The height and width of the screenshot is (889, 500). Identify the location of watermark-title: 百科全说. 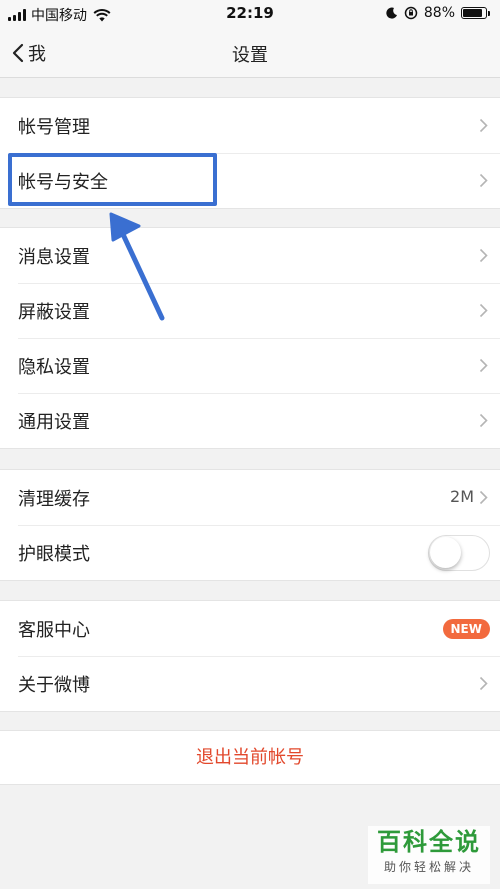
(429, 842).